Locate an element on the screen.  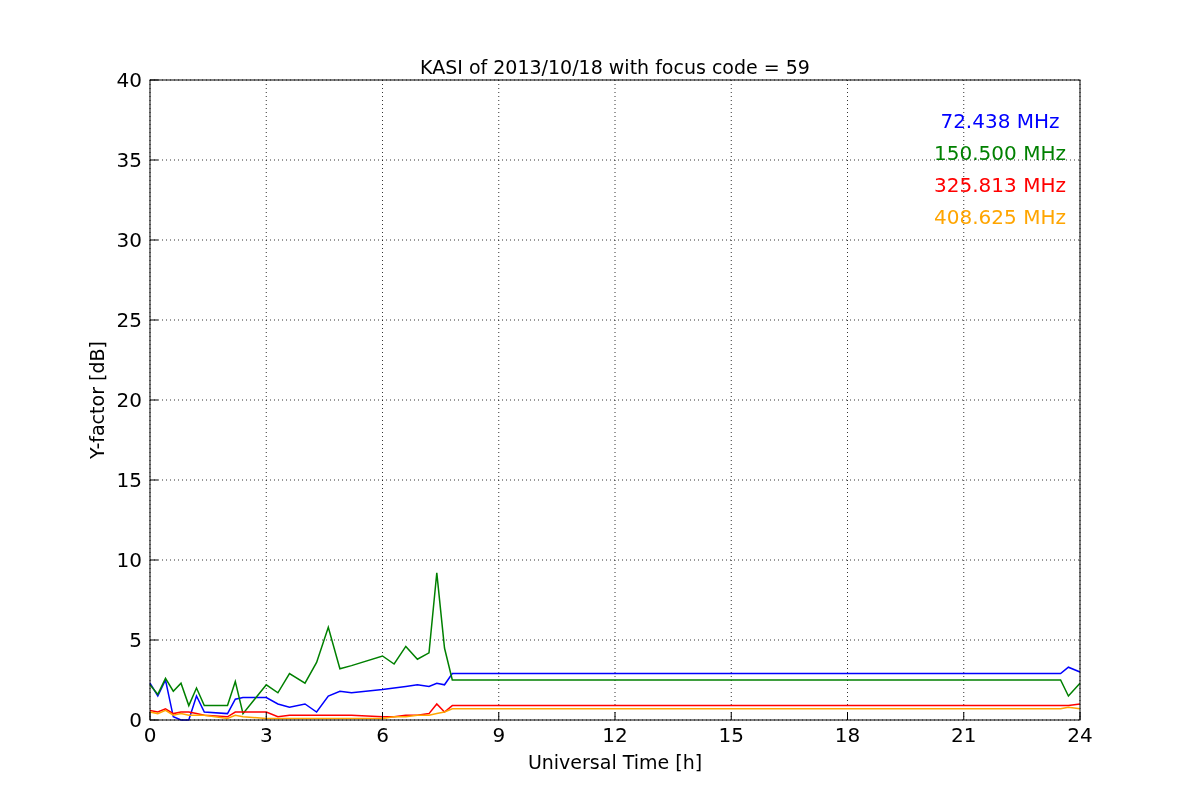
y-tick-label: 40 is located at coordinates (129, 80).